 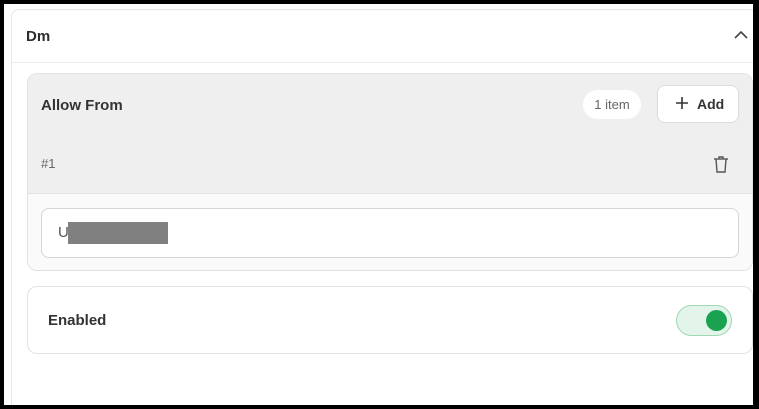 What do you see at coordinates (741, 35) in the screenshot?
I see `chevron-up-icon` at bounding box center [741, 35].